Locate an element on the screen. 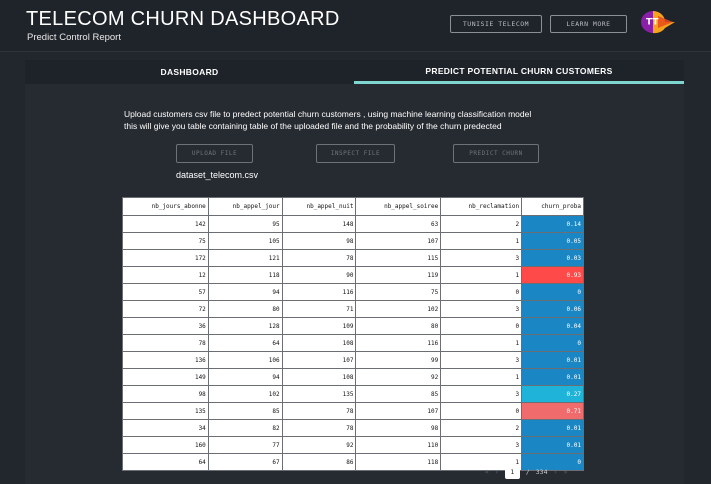  table-cell: 105 is located at coordinates (245, 241).